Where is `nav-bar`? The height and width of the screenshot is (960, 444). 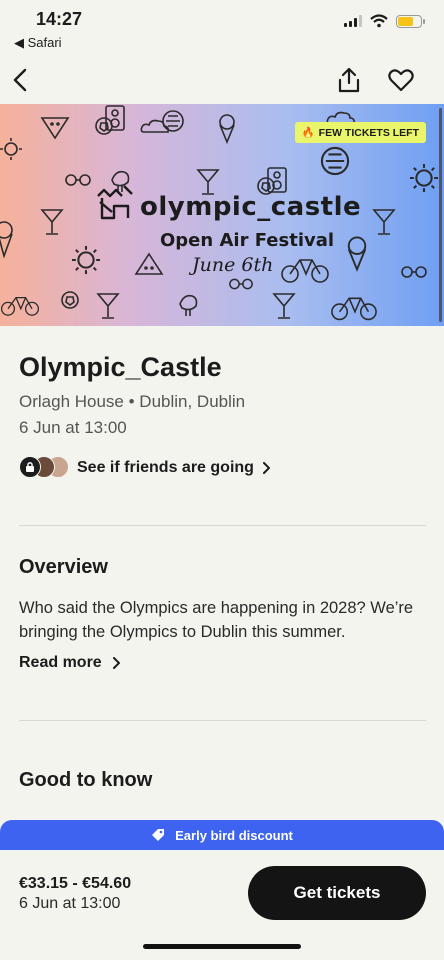
nav-bar is located at coordinates (222, 80).